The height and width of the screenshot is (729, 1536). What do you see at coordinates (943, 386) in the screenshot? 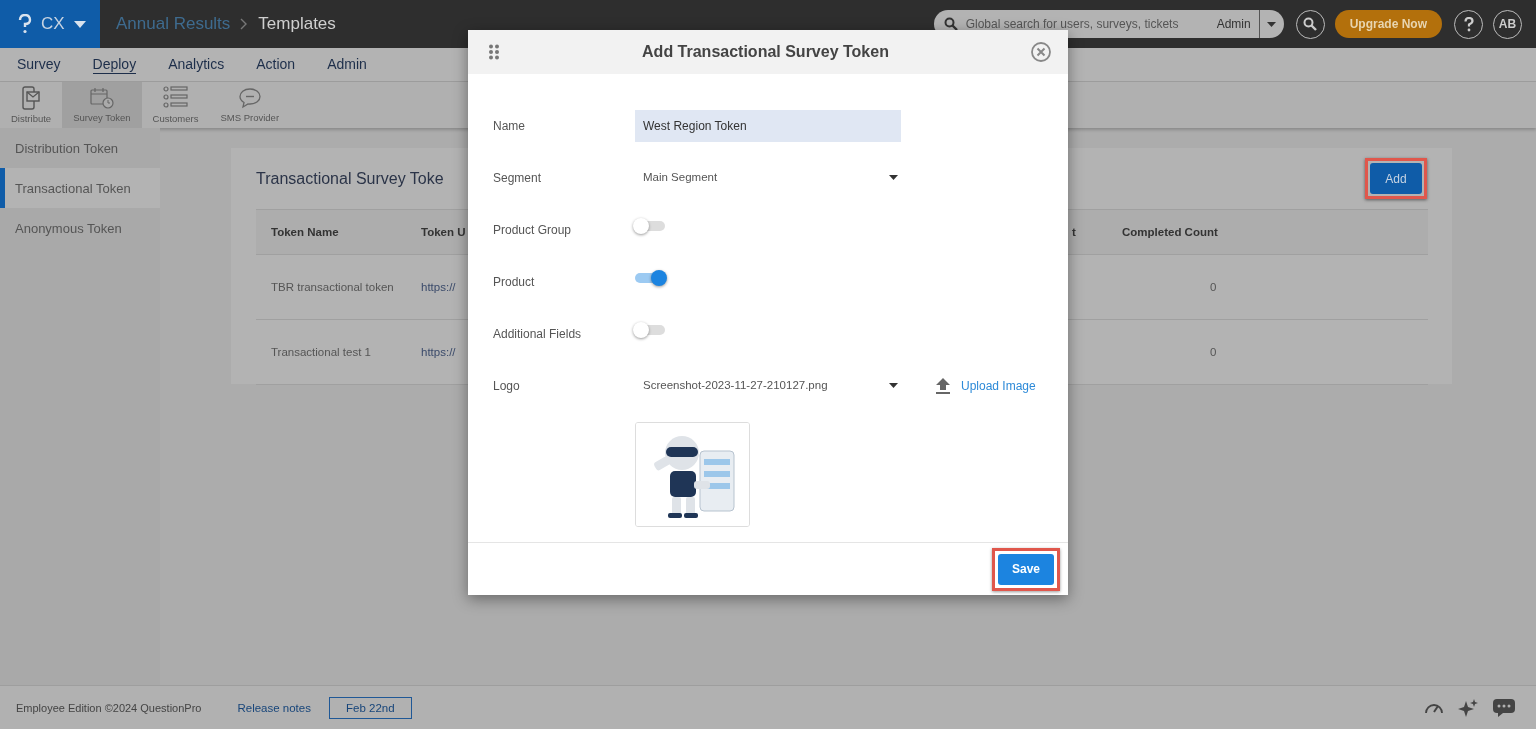
I see `upload-icon` at bounding box center [943, 386].